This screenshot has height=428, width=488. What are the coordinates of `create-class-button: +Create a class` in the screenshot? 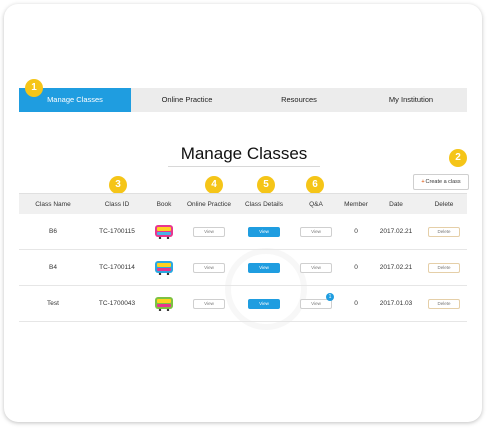 It's located at (441, 182).